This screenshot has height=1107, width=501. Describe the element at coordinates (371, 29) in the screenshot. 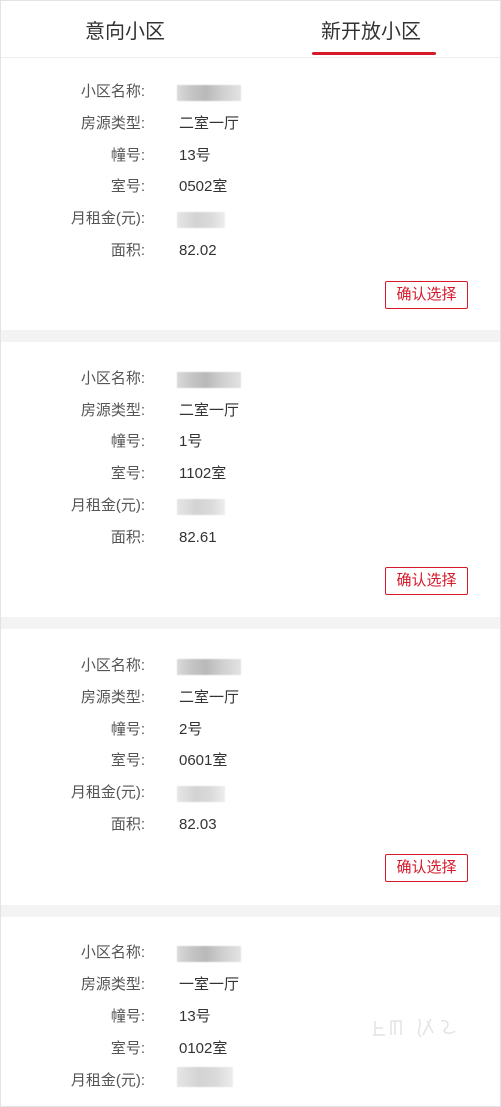

I see `tab-newly-opened-community: 新开放小区` at that location.